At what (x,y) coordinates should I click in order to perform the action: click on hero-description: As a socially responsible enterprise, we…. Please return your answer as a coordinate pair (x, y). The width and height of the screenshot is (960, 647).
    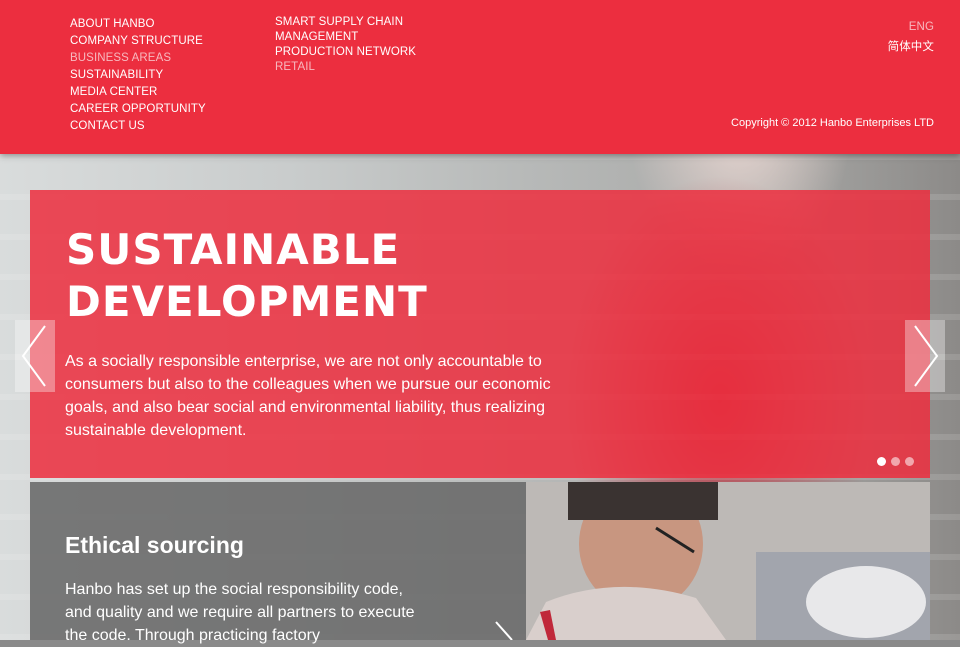
    Looking at the image, I should click on (308, 396).